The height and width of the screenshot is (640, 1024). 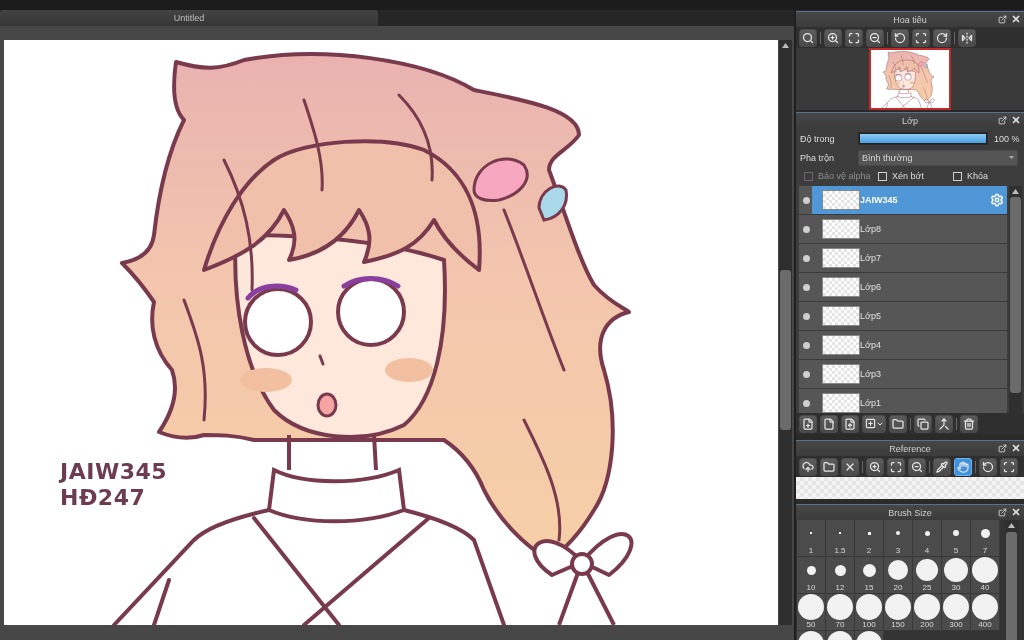 I want to click on rotate-right-icon, so click(x=942, y=37).